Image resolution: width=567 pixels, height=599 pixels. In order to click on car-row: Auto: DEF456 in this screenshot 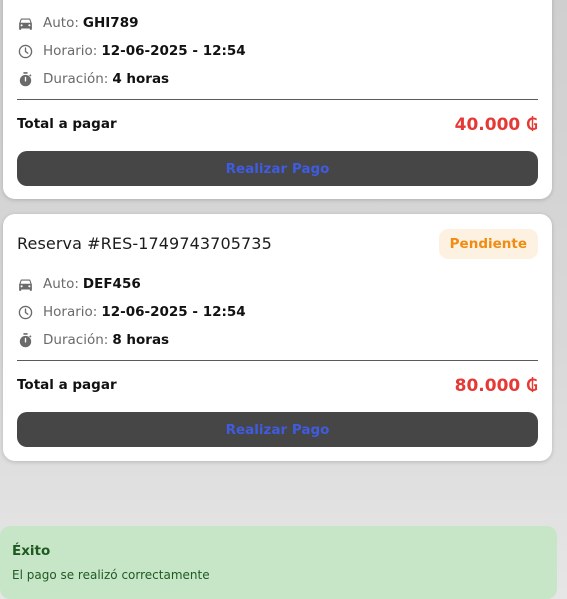, I will do `click(79, 284)`.